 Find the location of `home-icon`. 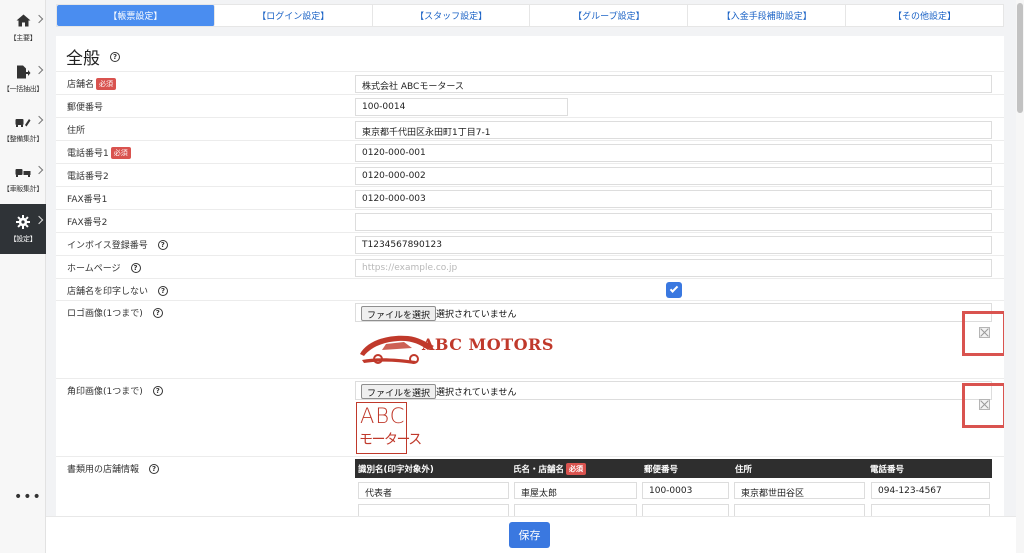

home-icon is located at coordinates (23, 21).